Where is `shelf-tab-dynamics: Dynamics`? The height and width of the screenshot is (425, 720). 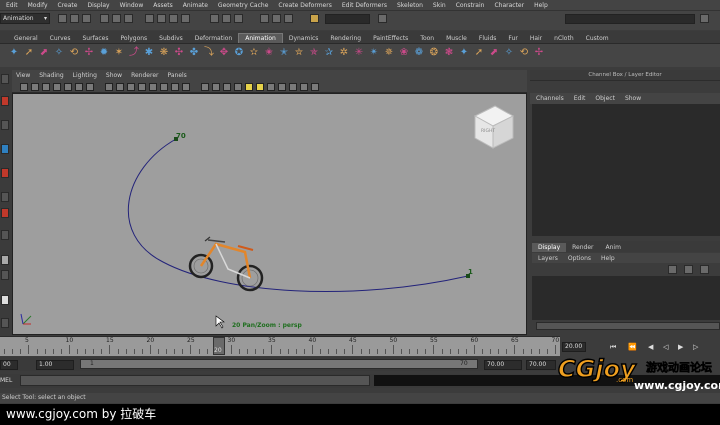 shelf-tab-dynamics: Dynamics is located at coordinates (304, 38).